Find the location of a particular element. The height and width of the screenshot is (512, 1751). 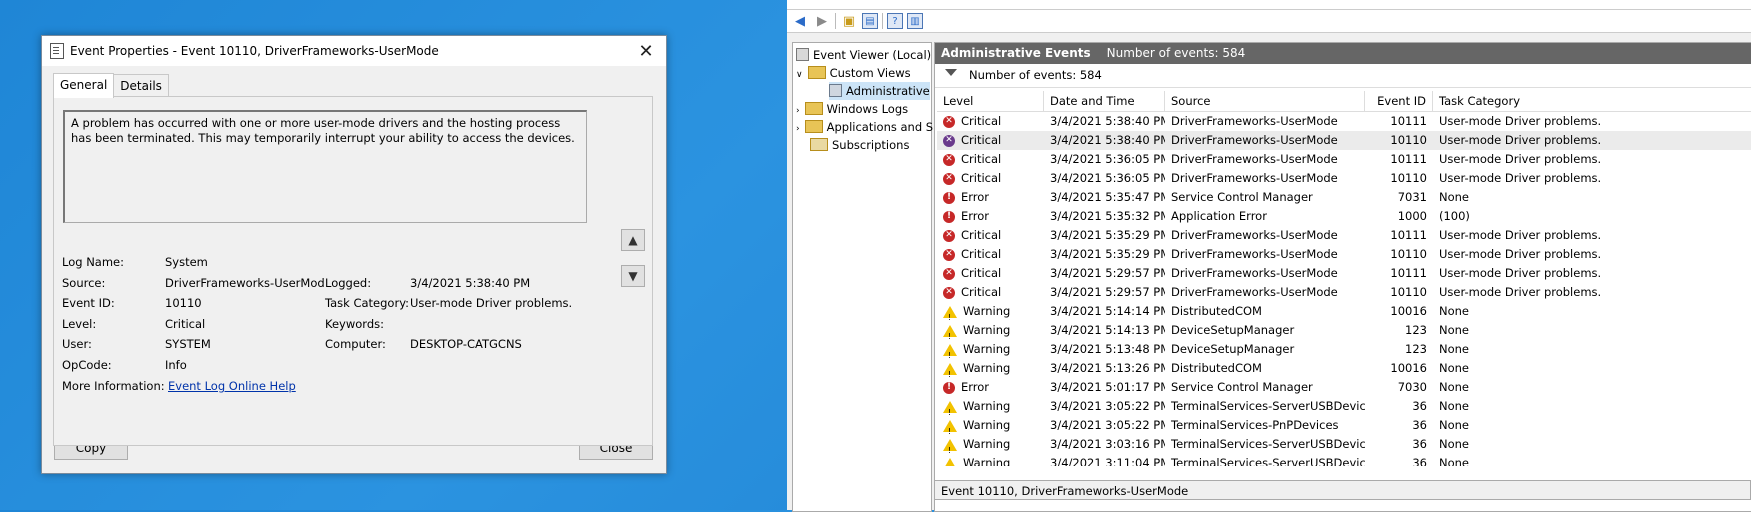

toolbar-separator is located at coordinates (882, 21).